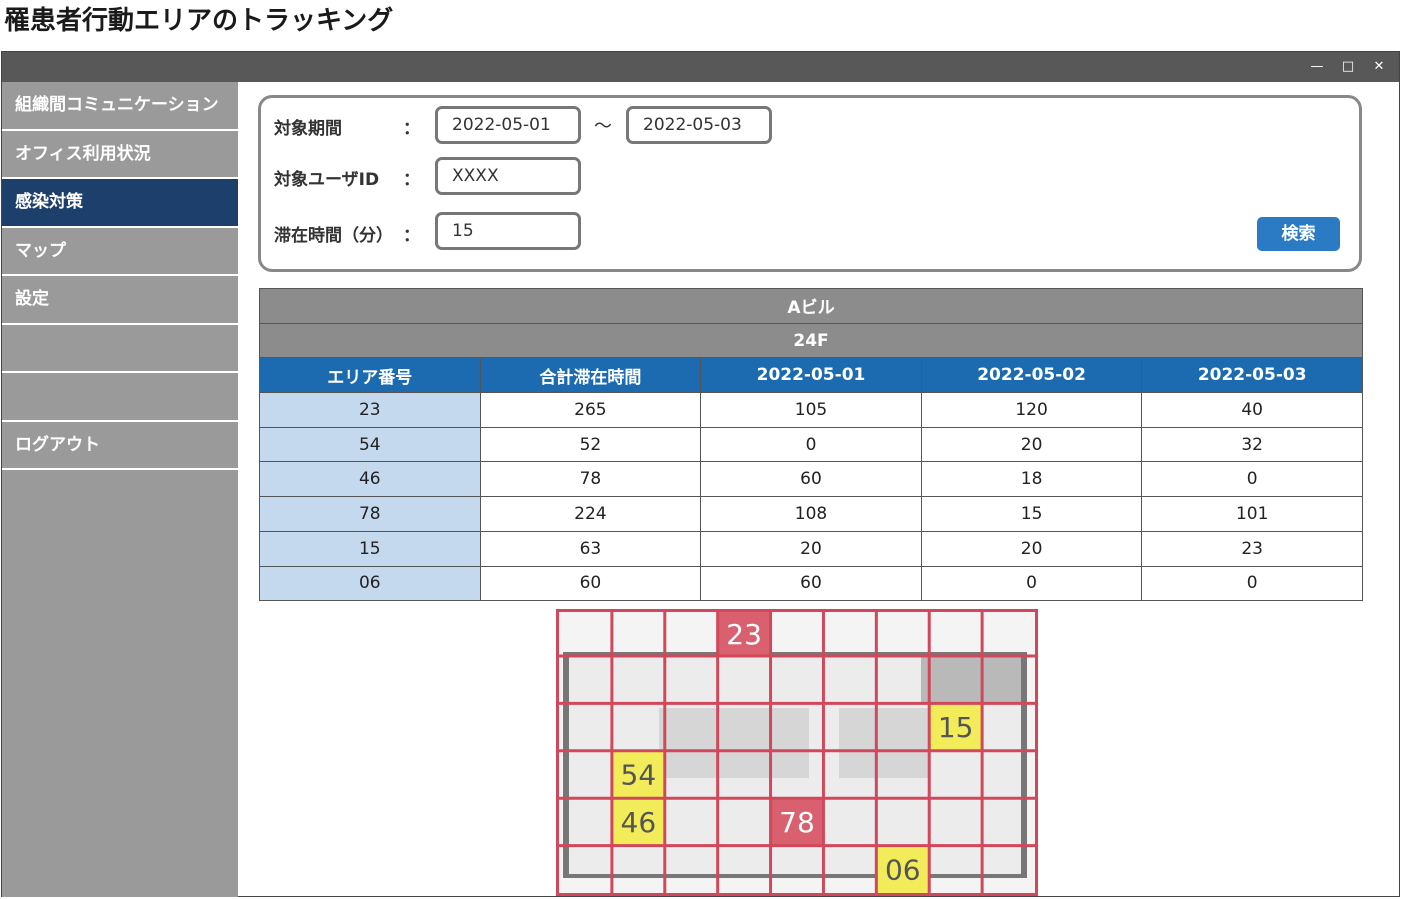  What do you see at coordinates (1348, 67) in the screenshot?
I see `maximize-icon: □` at bounding box center [1348, 67].